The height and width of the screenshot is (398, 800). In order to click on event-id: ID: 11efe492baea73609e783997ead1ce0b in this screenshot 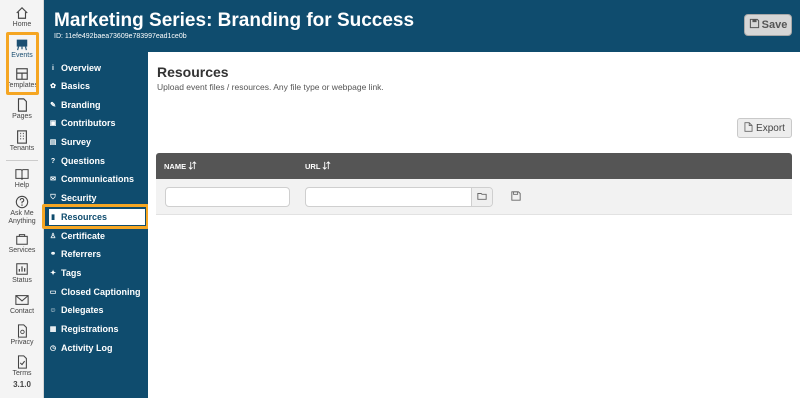, I will do `click(120, 36)`.